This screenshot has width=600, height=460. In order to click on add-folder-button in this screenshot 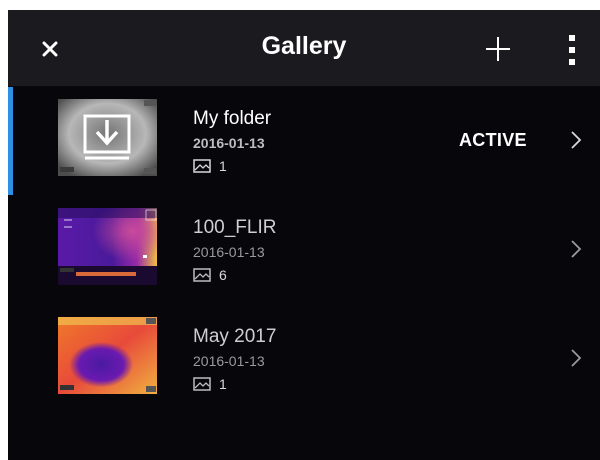, I will do `click(498, 49)`.